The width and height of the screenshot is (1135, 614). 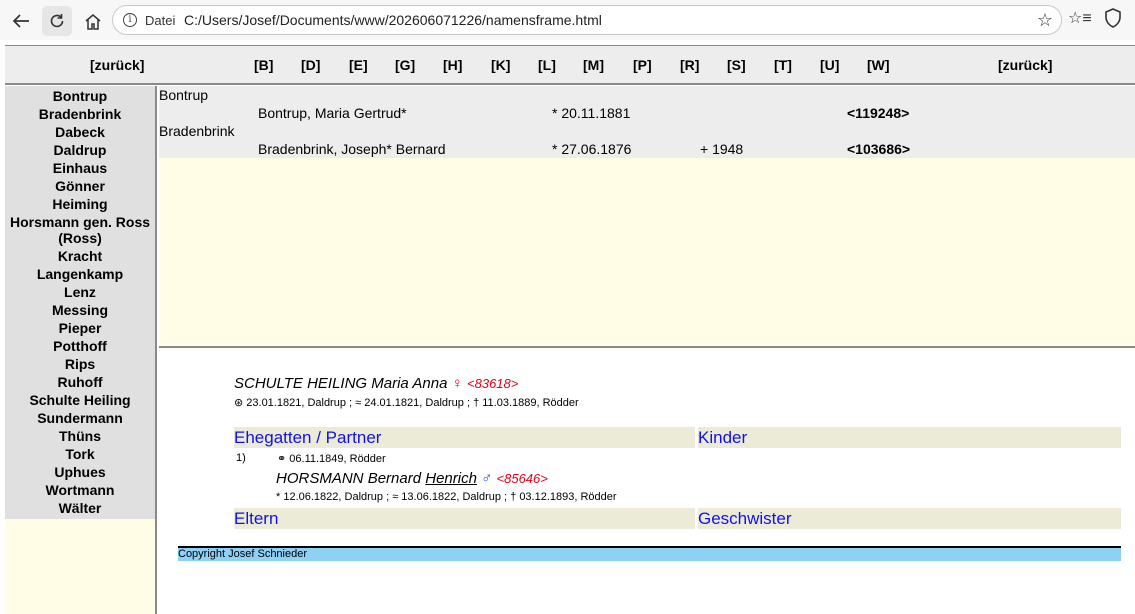 I want to click on surname-link: Thüns, so click(x=80, y=436).